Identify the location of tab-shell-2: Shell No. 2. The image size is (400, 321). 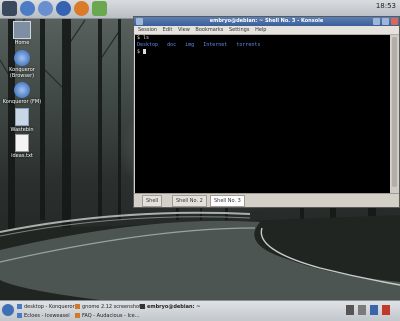
(189, 201).